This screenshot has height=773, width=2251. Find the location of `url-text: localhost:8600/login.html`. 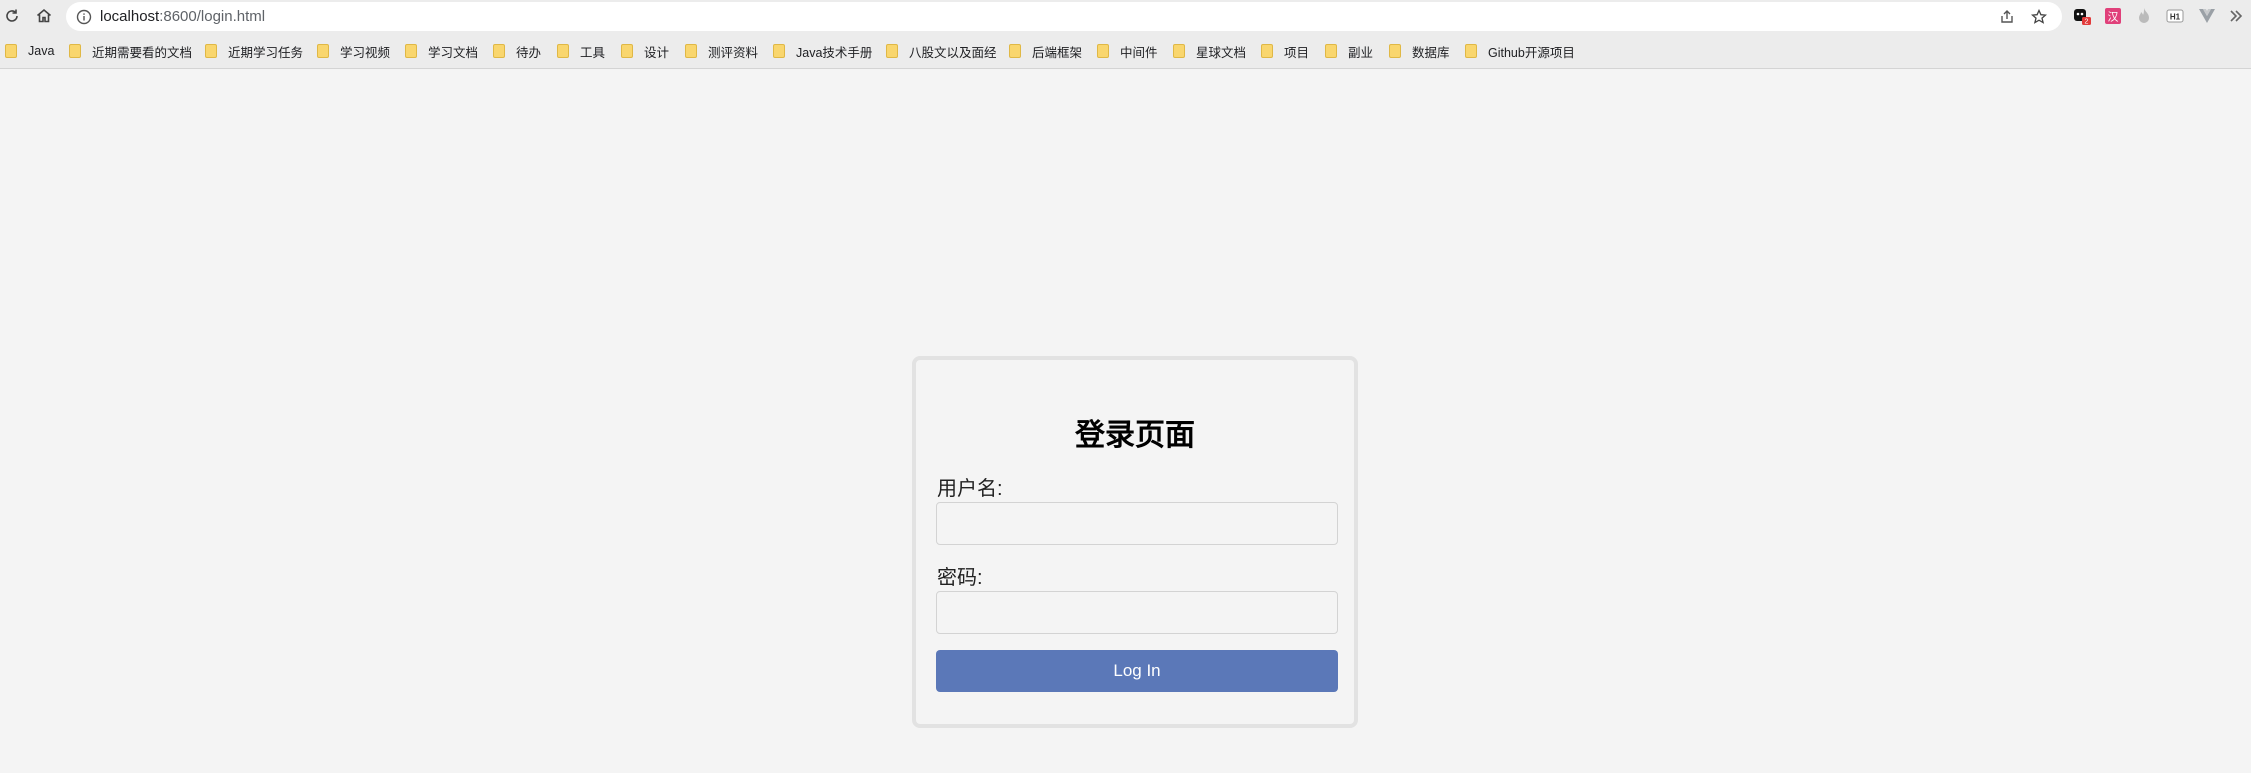

url-text: localhost:8600/login.html is located at coordinates (182, 16).